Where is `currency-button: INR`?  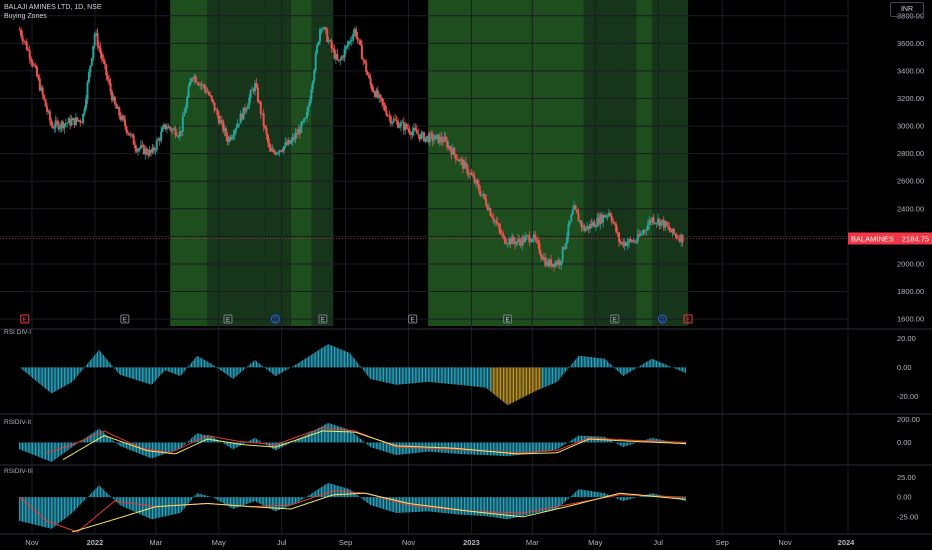
currency-button: INR is located at coordinates (907, 9).